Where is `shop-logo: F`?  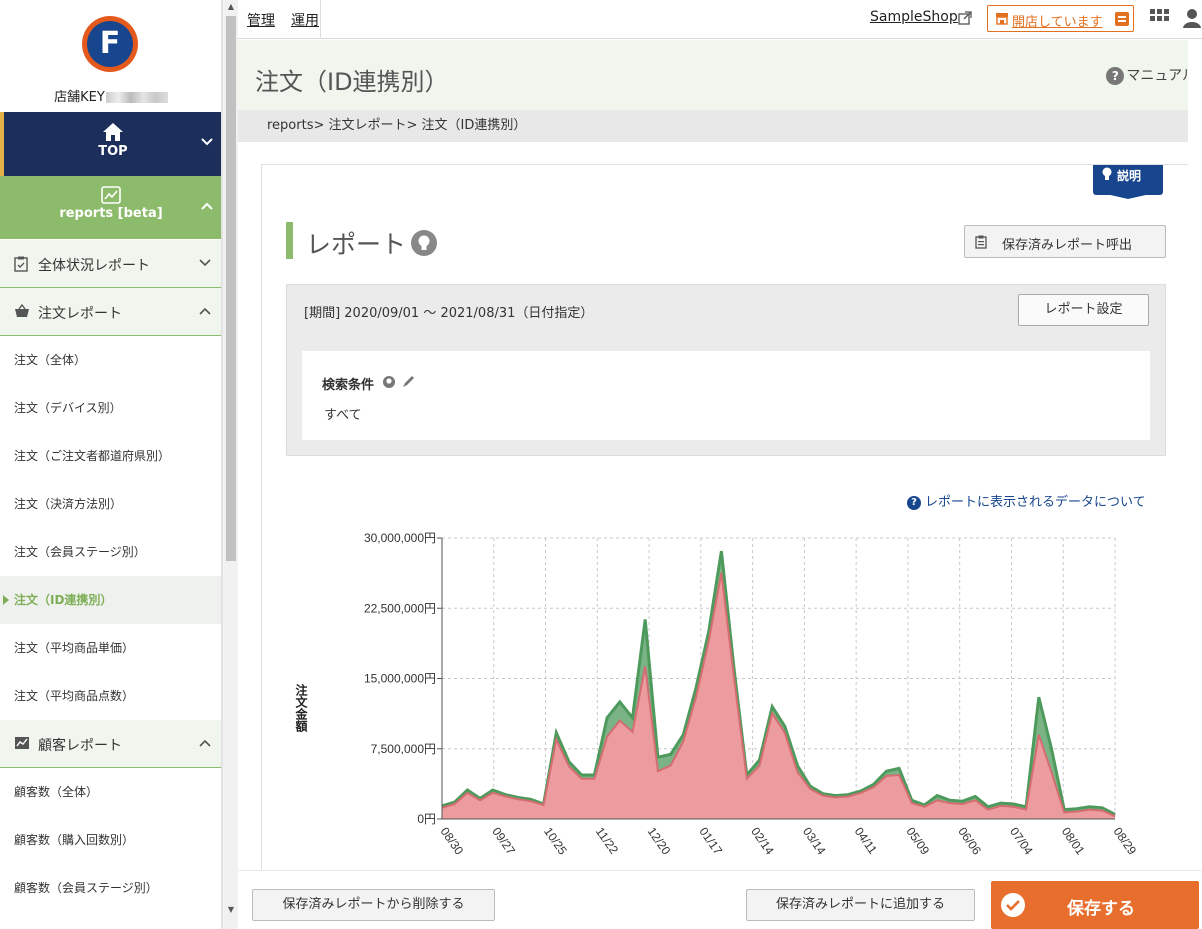 shop-logo: F is located at coordinates (110, 44).